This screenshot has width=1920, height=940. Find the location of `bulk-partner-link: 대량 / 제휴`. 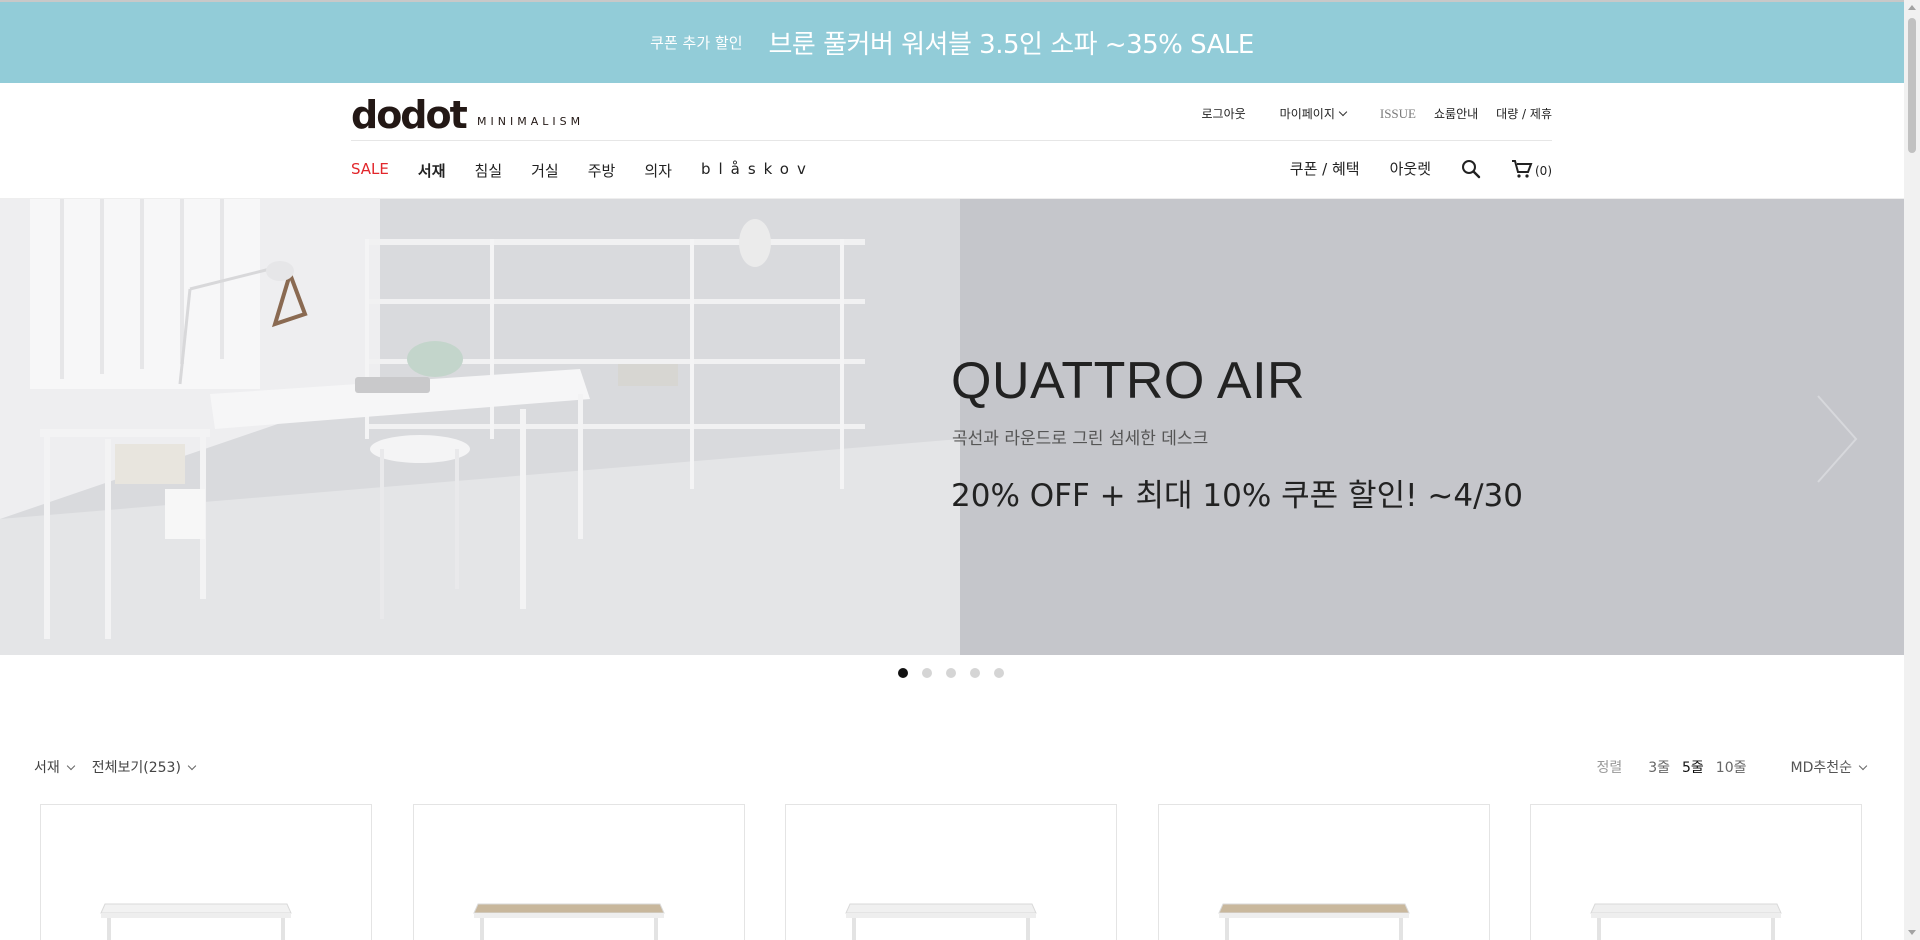

bulk-partner-link: 대량 / 제휴 is located at coordinates (1524, 113).